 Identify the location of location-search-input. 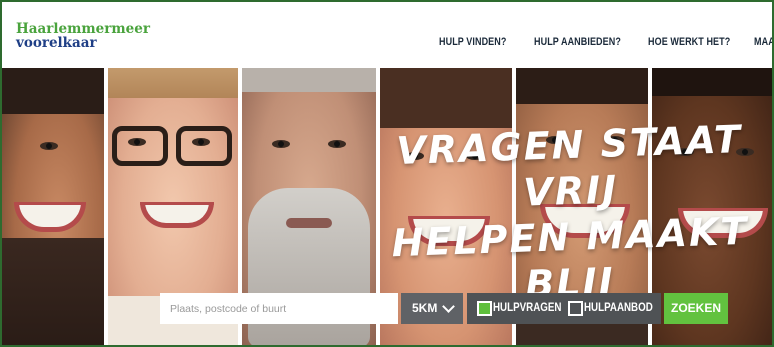
(279, 308).